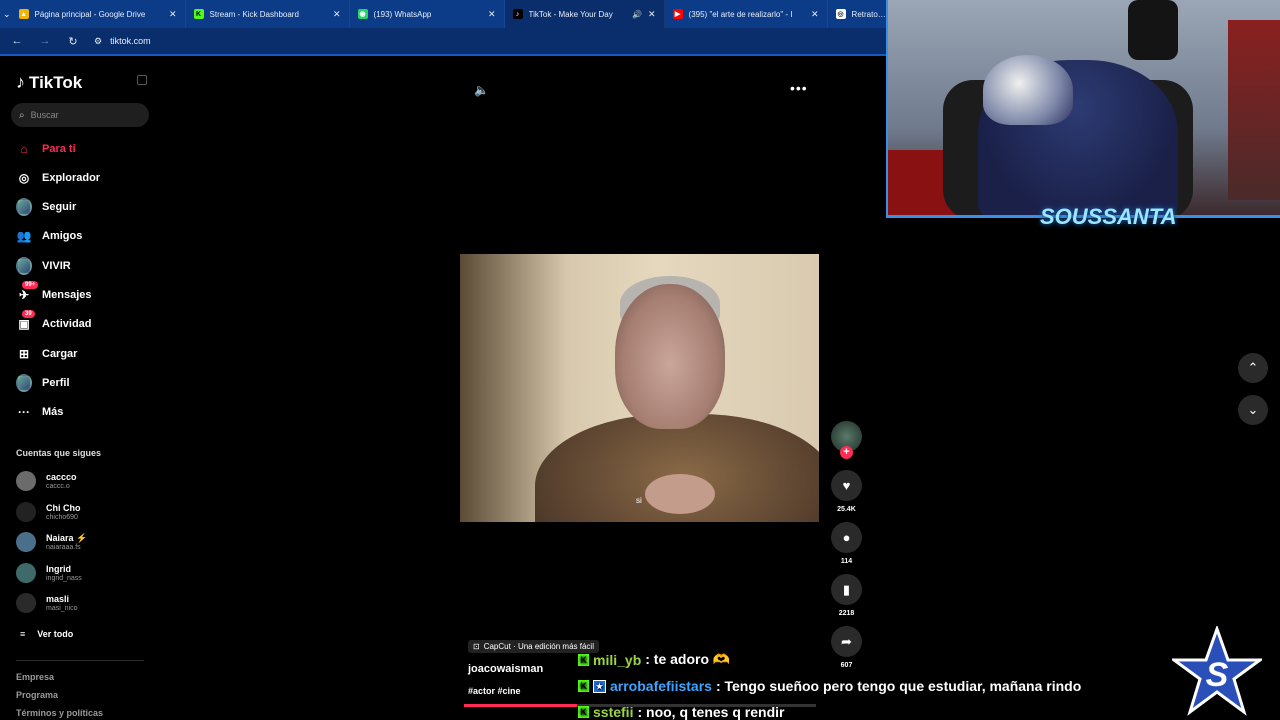  What do you see at coordinates (49, 236) in the screenshot?
I see `sidebar-item: 👥 Amigos` at bounding box center [49, 236].